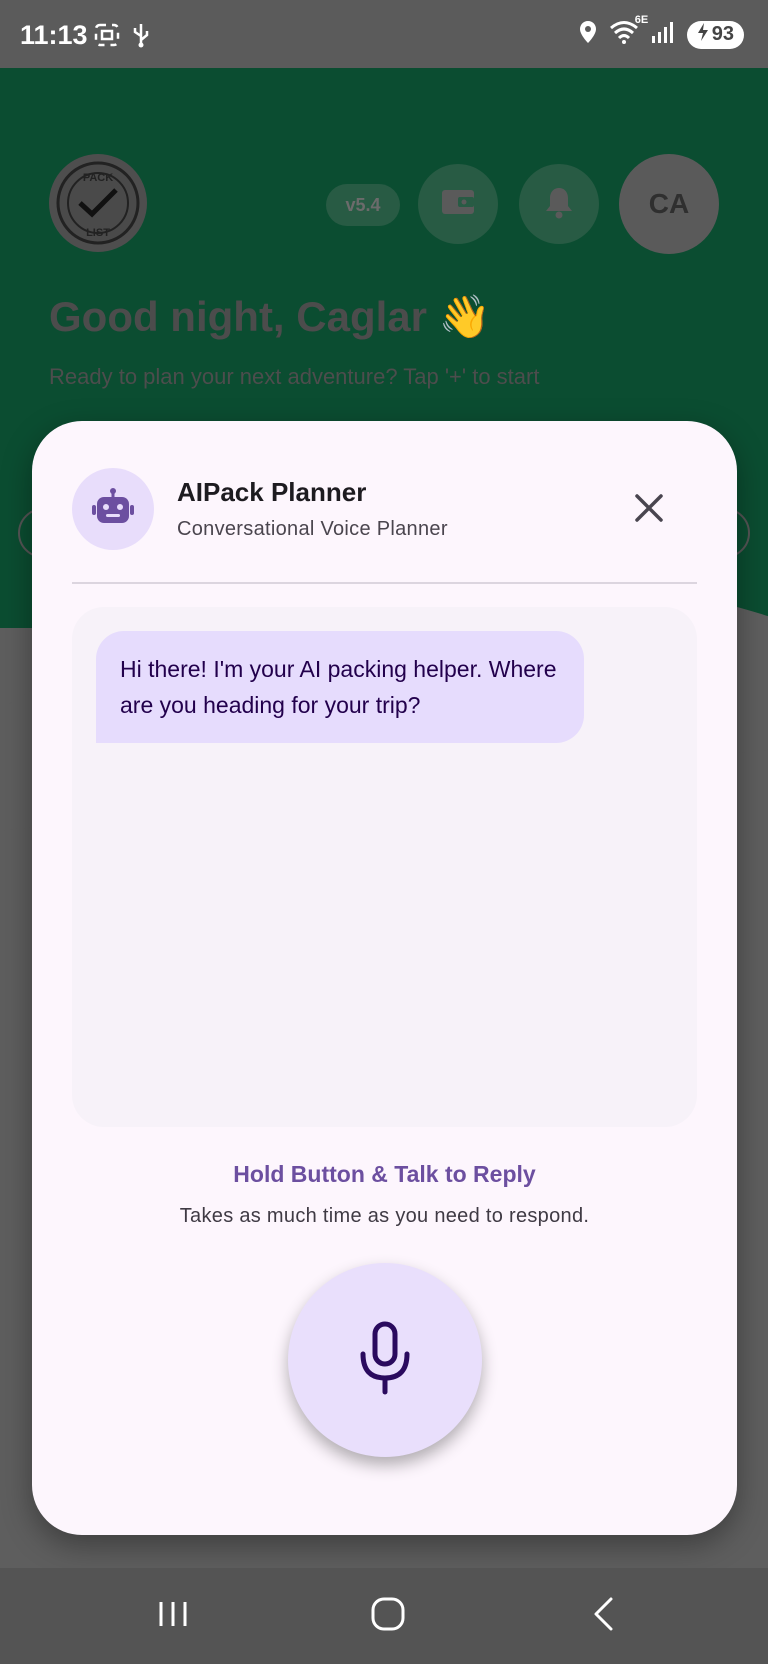 The image size is (768, 1664). I want to click on wallet-button, so click(458, 204).